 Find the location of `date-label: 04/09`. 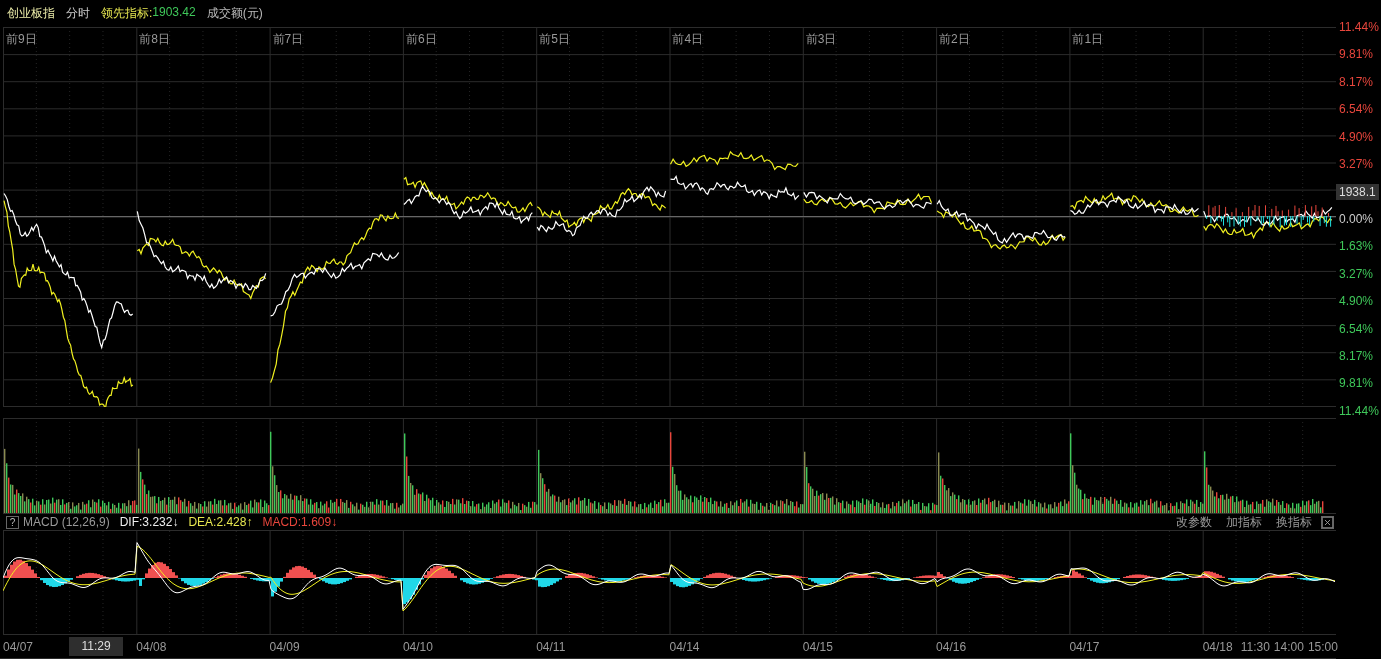

date-label: 04/09 is located at coordinates (284, 646).